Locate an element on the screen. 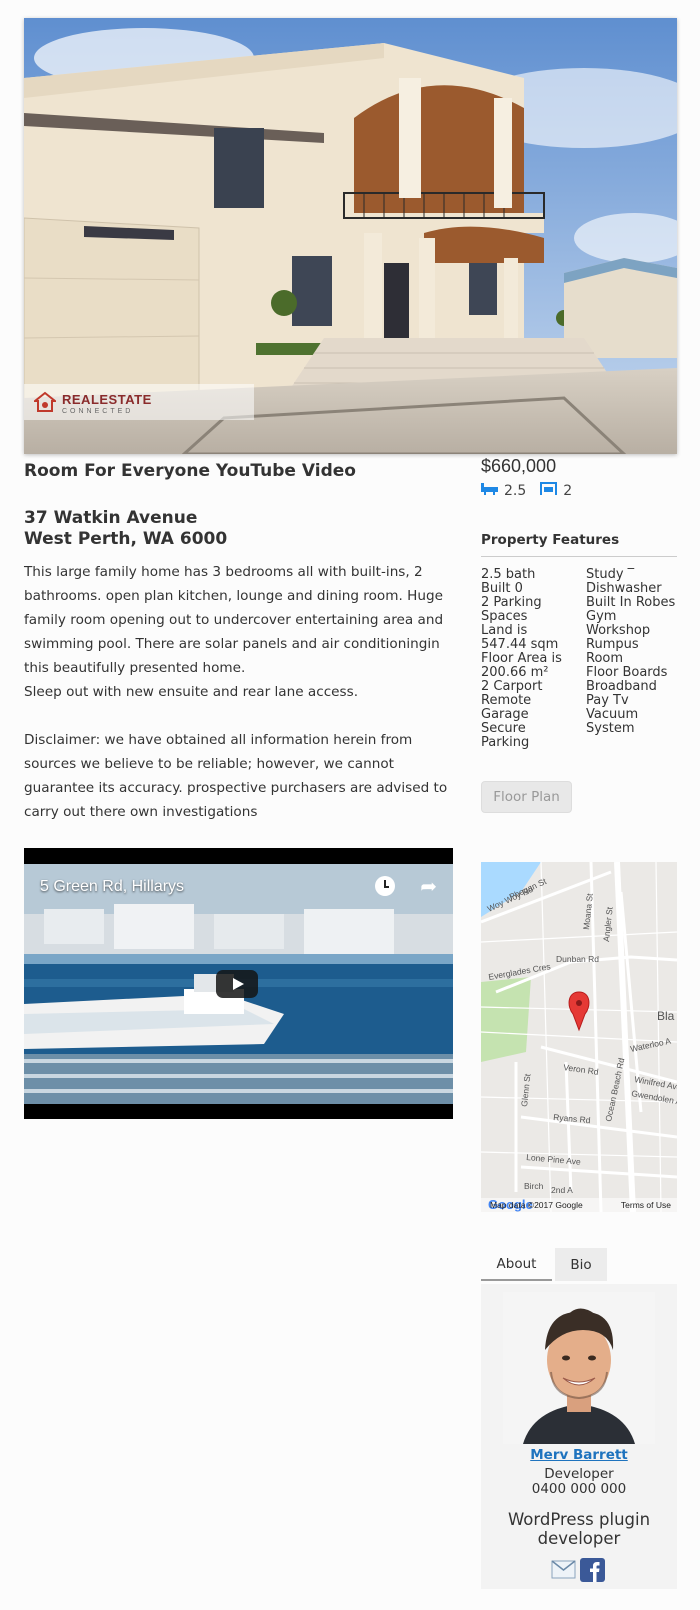  floor-plan-button: Floor Plan is located at coordinates (526, 797).